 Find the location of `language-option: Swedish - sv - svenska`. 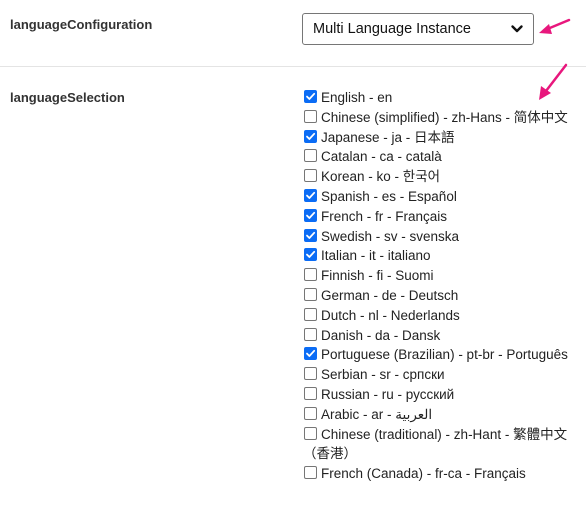

language-option: Swedish - sv - svenska is located at coordinates (442, 237).